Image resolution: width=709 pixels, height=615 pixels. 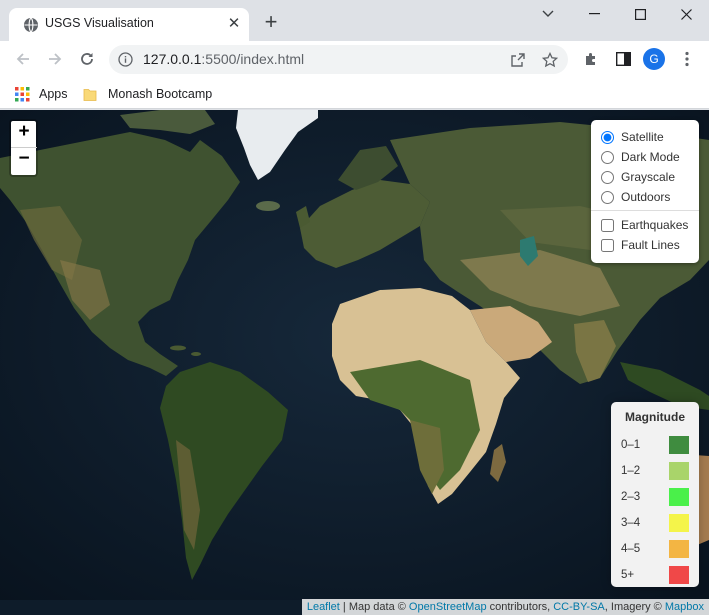 I want to click on zoom-in-button: +, so click(x=24, y=134).